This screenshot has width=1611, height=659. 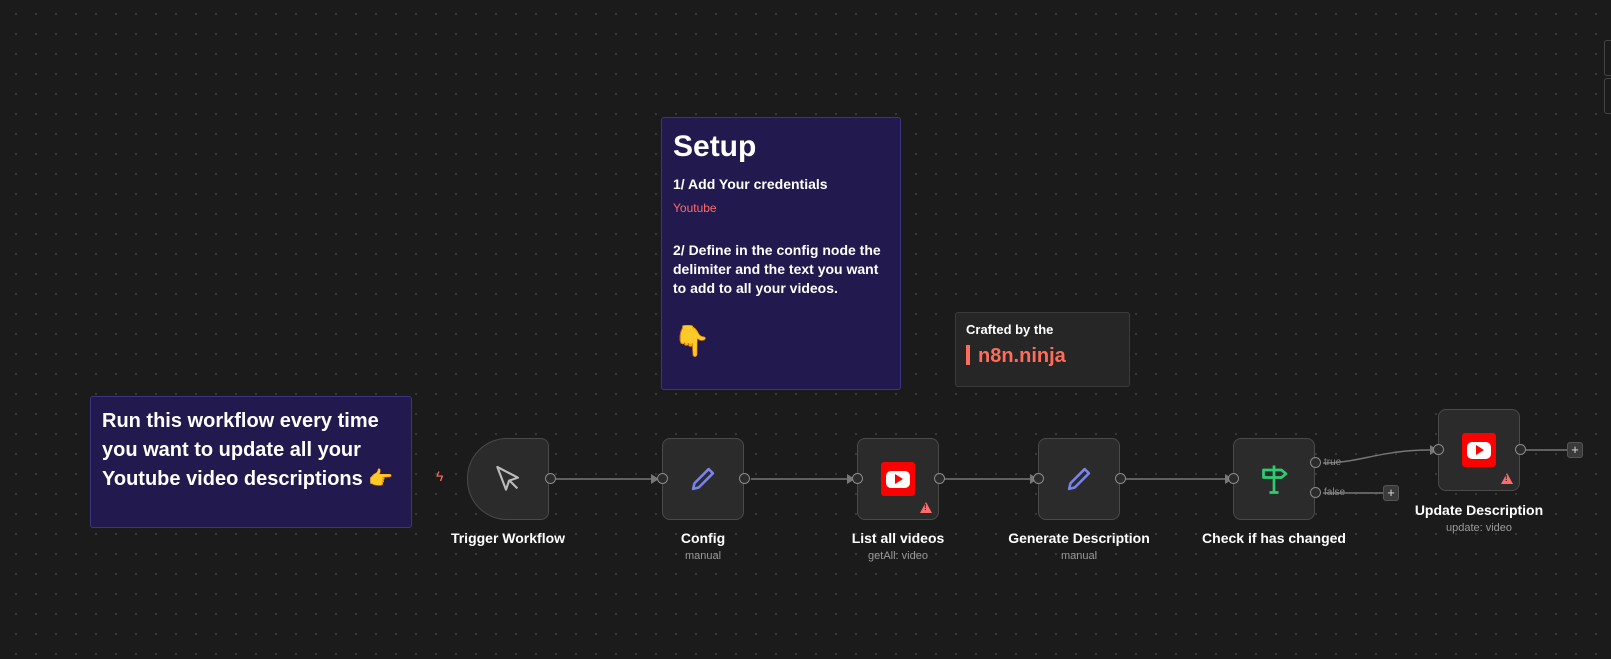 What do you see at coordinates (781, 208) in the screenshot?
I see `youtube-credential-link: Youtube` at bounding box center [781, 208].